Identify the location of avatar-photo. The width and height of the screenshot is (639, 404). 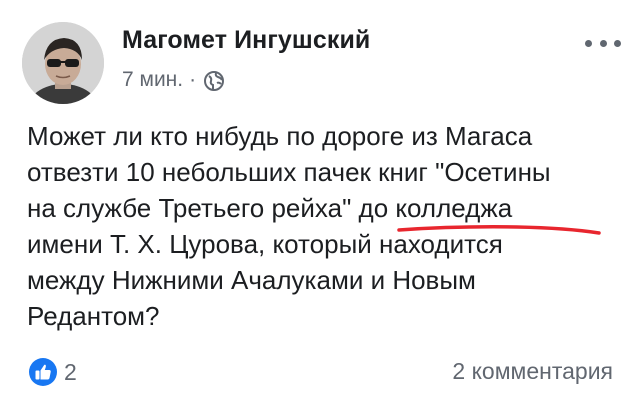
(63, 63).